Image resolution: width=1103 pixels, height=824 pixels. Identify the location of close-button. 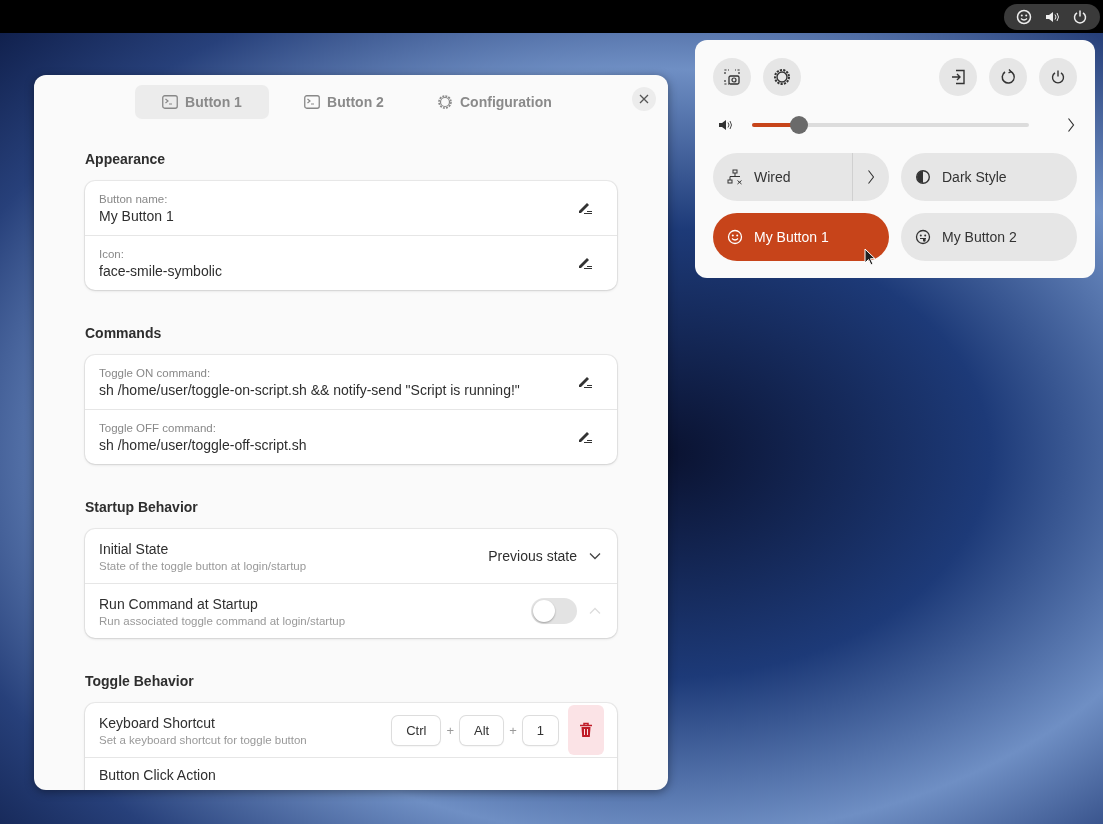
(644, 99).